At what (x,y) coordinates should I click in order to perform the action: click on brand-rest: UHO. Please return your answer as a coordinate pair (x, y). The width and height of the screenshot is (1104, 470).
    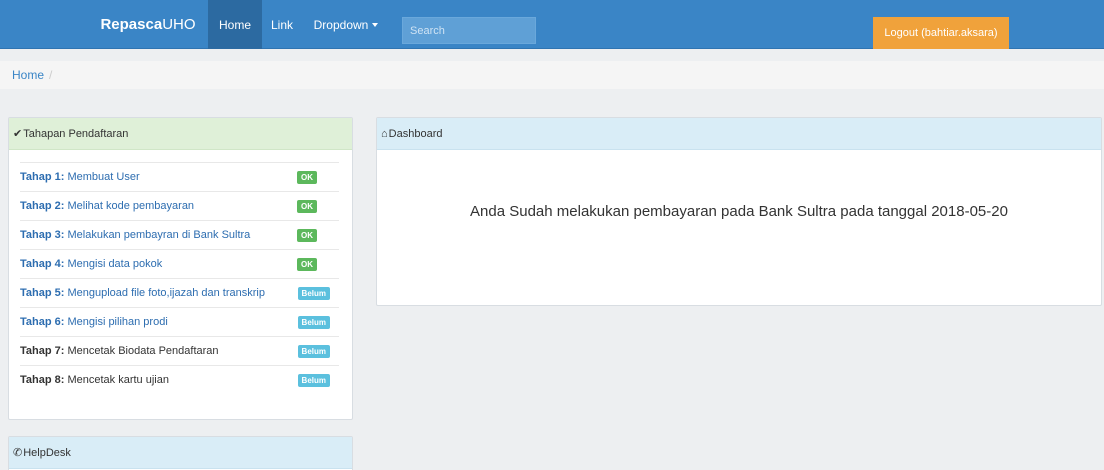
    Looking at the image, I should click on (179, 24).